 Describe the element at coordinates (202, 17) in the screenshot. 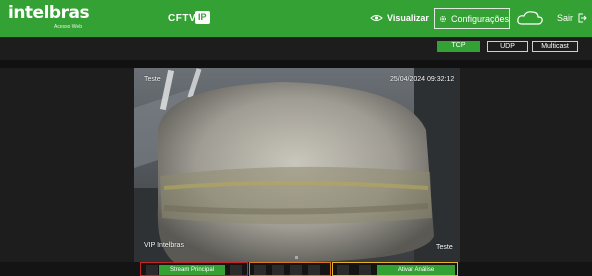

I see `product-badge: IP` at that location.